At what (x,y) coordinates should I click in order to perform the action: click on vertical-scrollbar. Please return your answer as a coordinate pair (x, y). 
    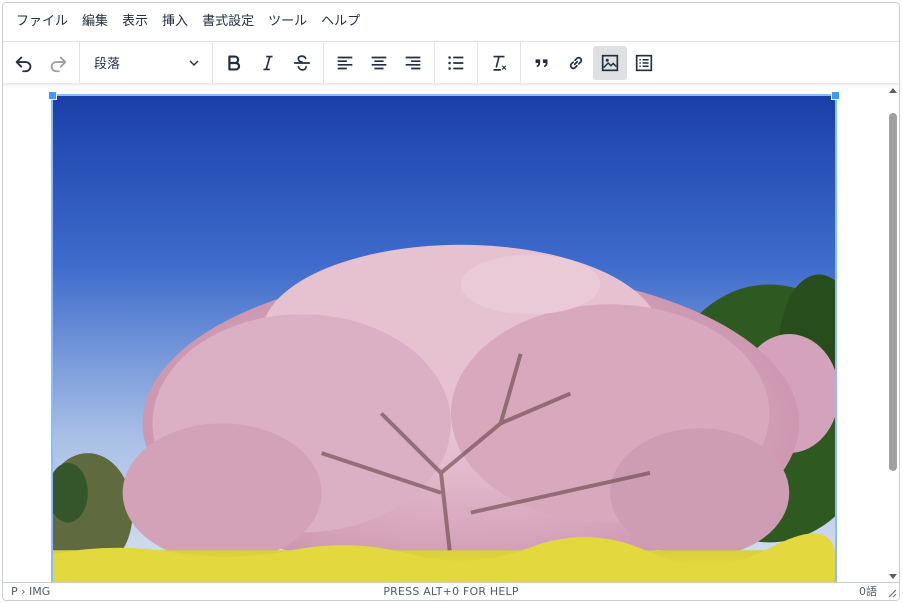
    Looking at the image, I should click on (892, 333).